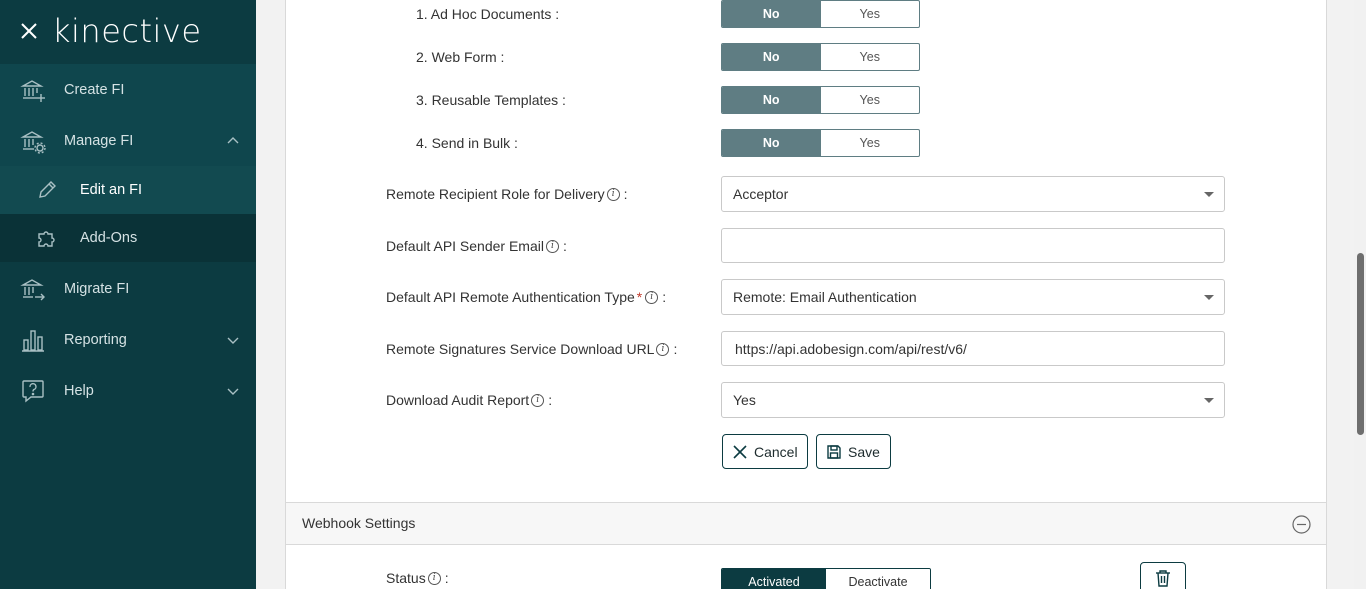 This screenshot has width=1366, height=589. I want to click on field-label-text: Default API Sender Email, so click(465, 246).